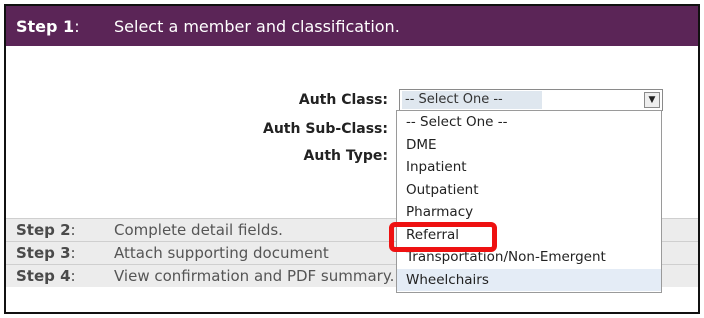  What do you see at coordinates (198, 230) in the screenshot?
I see `step2-title: Complete detail fields.` at bounding box center [198, 230].